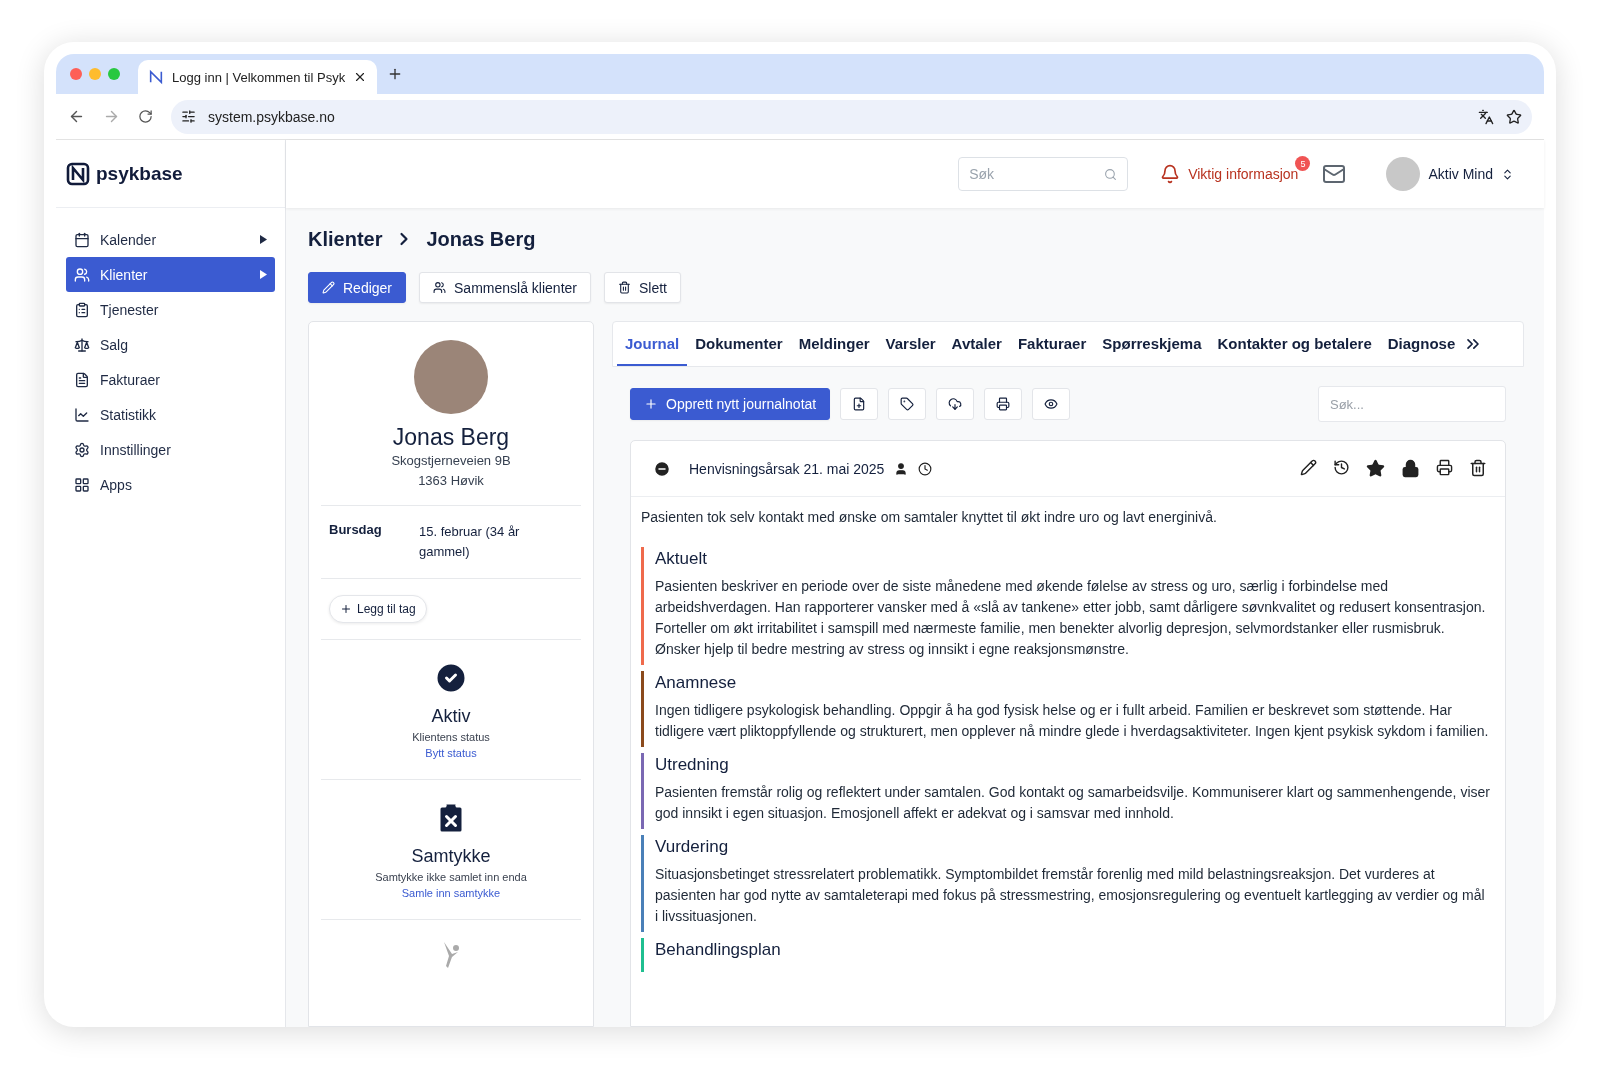 The width and height of the screenshot is (1600, 1078). Describe the element at coordinates (1294, 344) in the screenshot. I see `tab: Kontakter og betalere` at that location.